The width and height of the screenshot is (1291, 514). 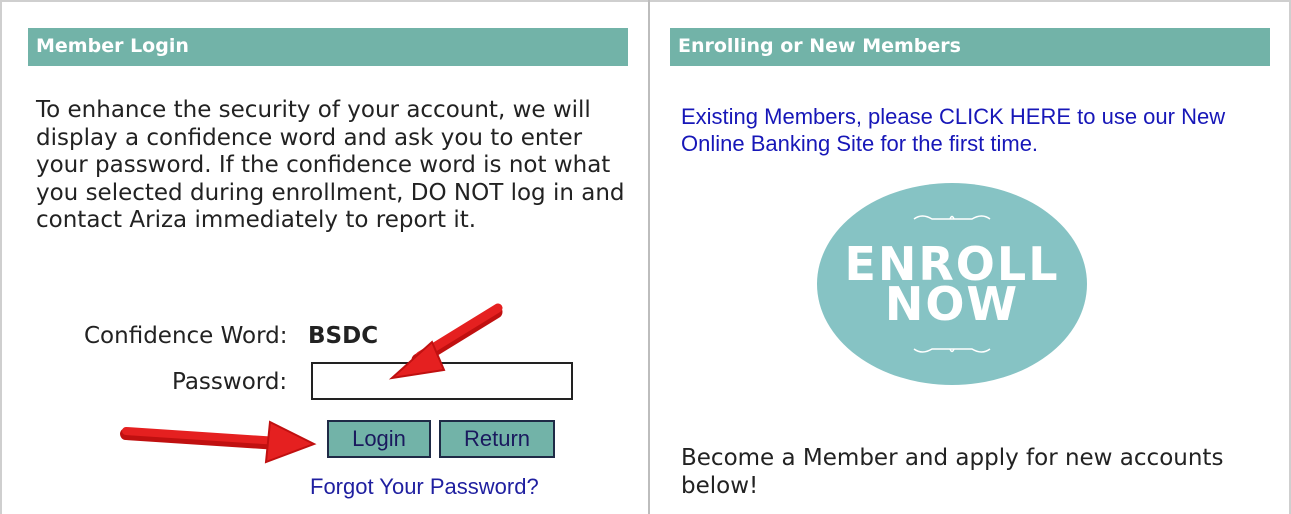 I want to click on password-label: Password:, so click(x=230, y=382).